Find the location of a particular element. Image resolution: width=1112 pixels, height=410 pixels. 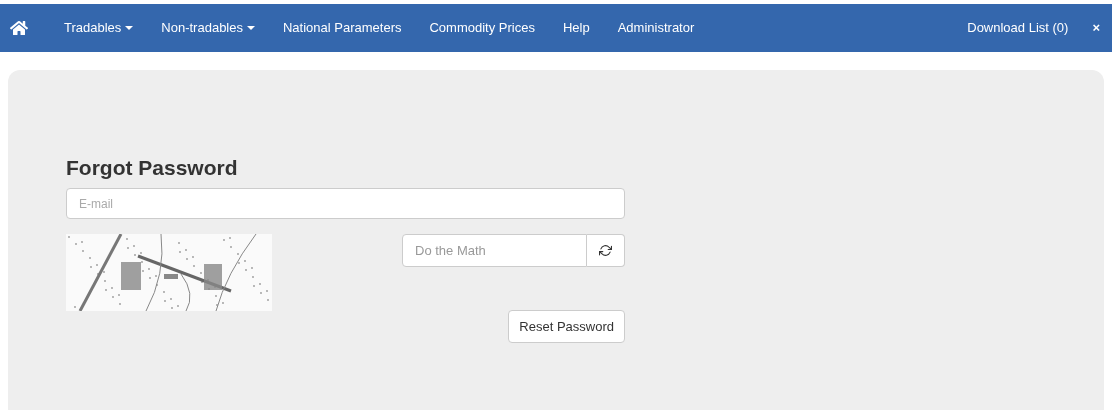

nav-link: Non-tradables is located at coordinates (208, 28).